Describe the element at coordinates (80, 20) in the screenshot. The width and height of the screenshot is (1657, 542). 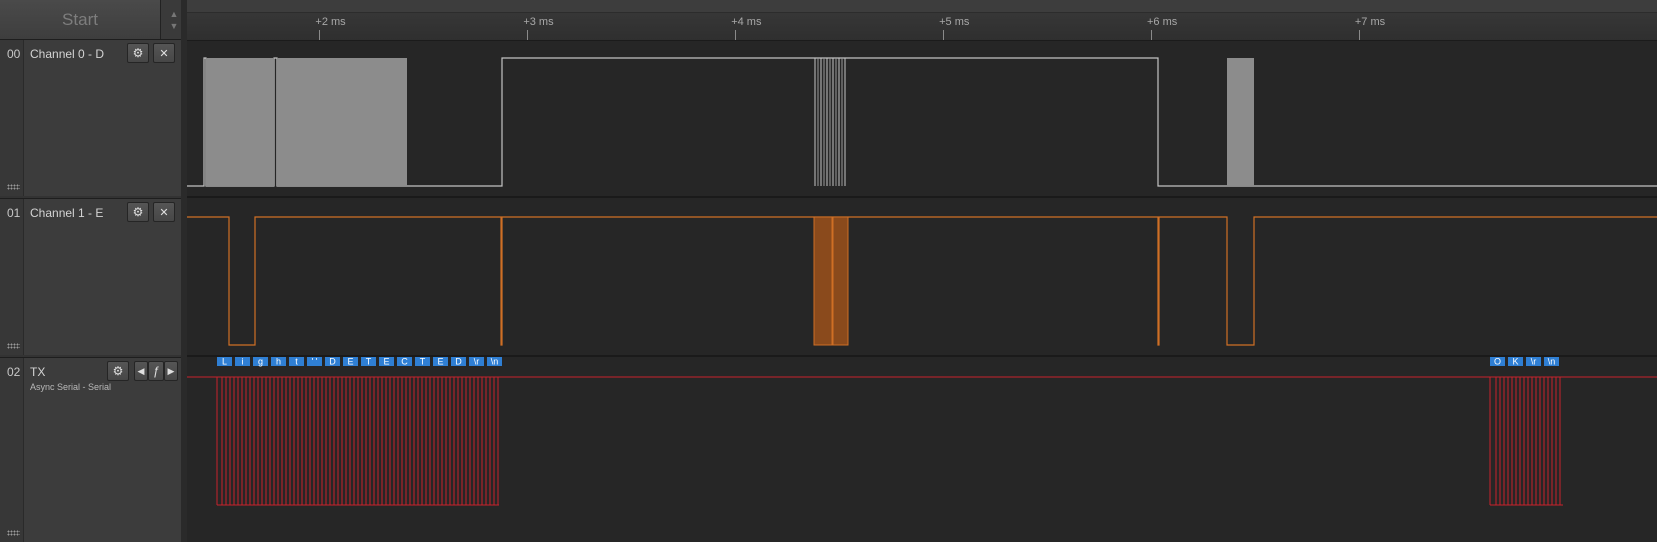
I see `start-button: Start` at that location.